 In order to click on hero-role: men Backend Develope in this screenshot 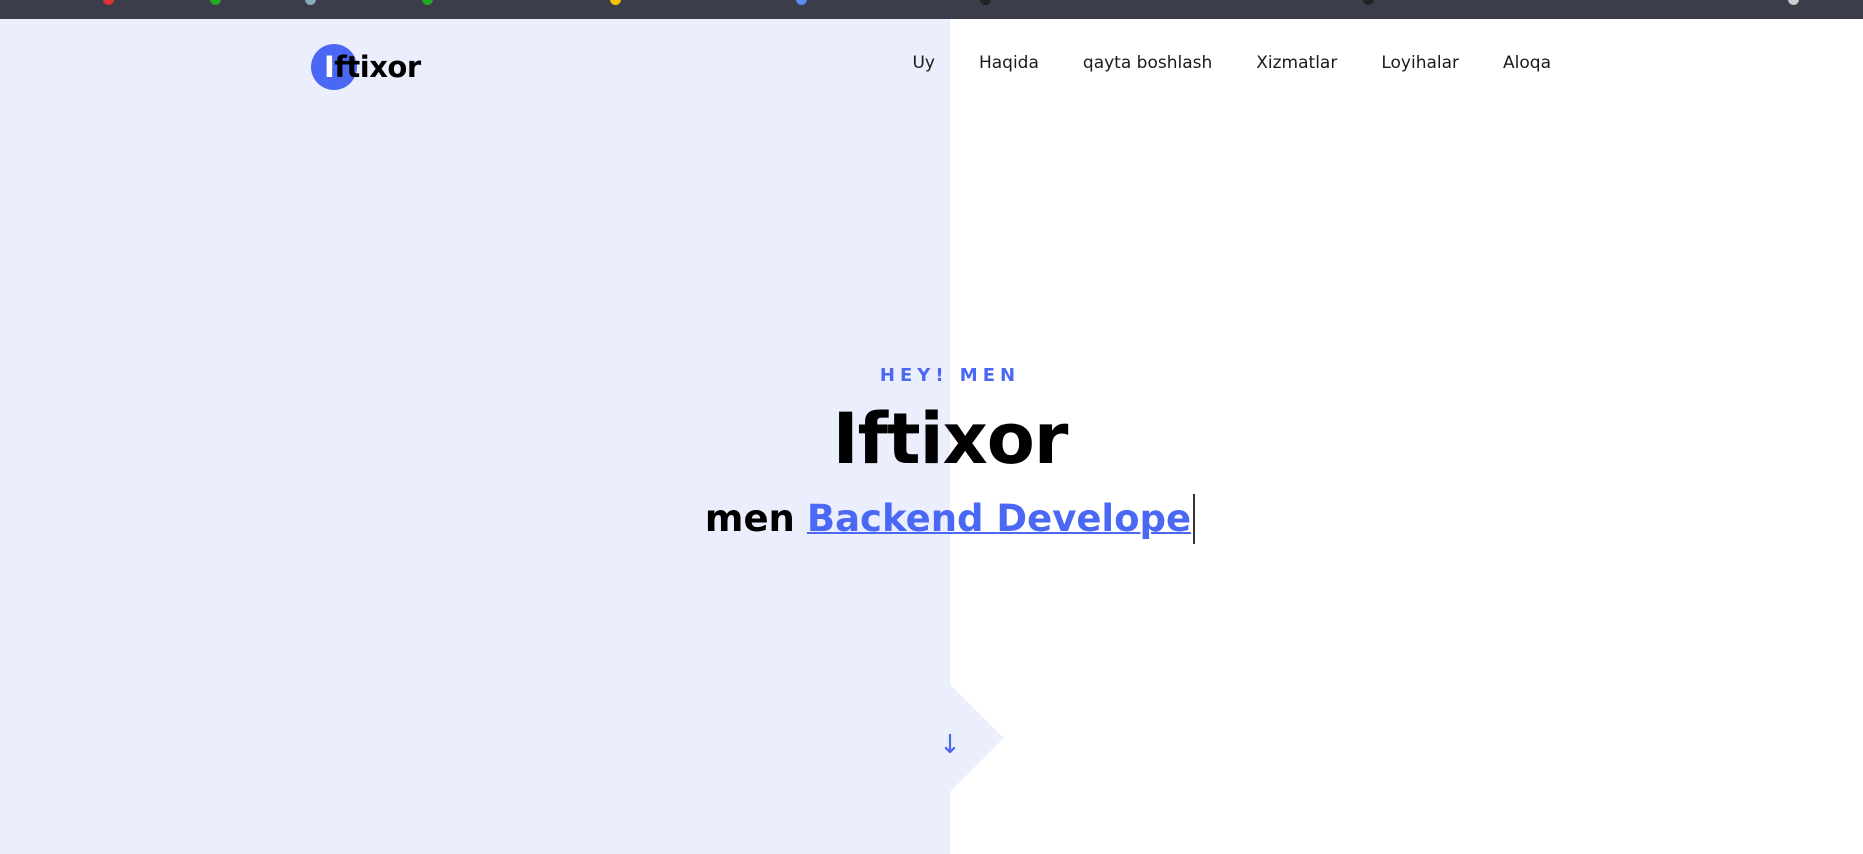, I will do `click(950, 519)`.